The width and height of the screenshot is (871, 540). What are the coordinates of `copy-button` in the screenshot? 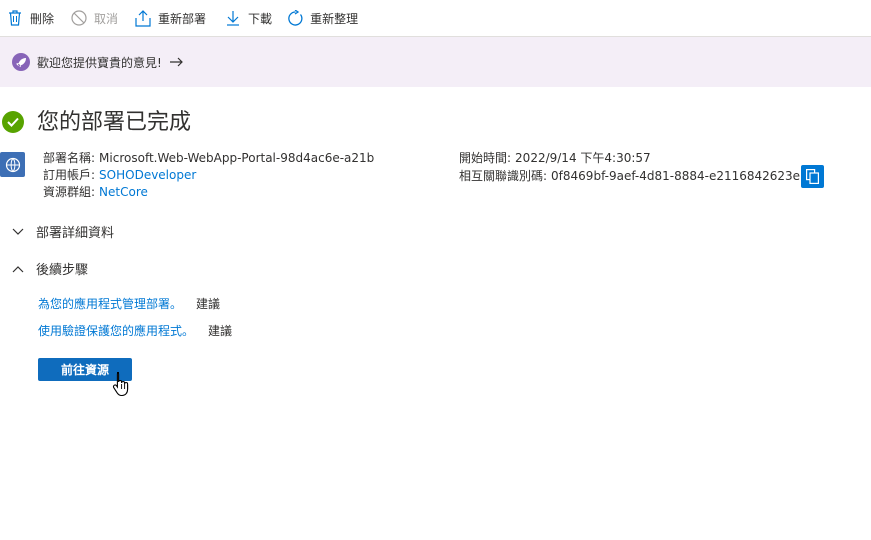 It's located at (812, 176).